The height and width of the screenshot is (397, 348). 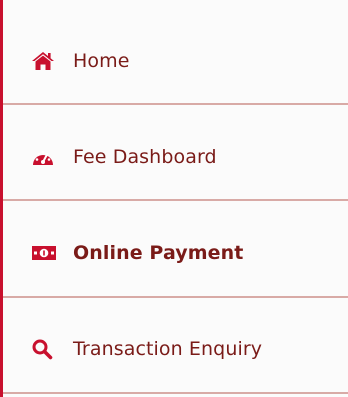 What do you see at coordinates (46, 157) in the screenshot?
I see `tachometer-icon` at bounding box center [46, 157].